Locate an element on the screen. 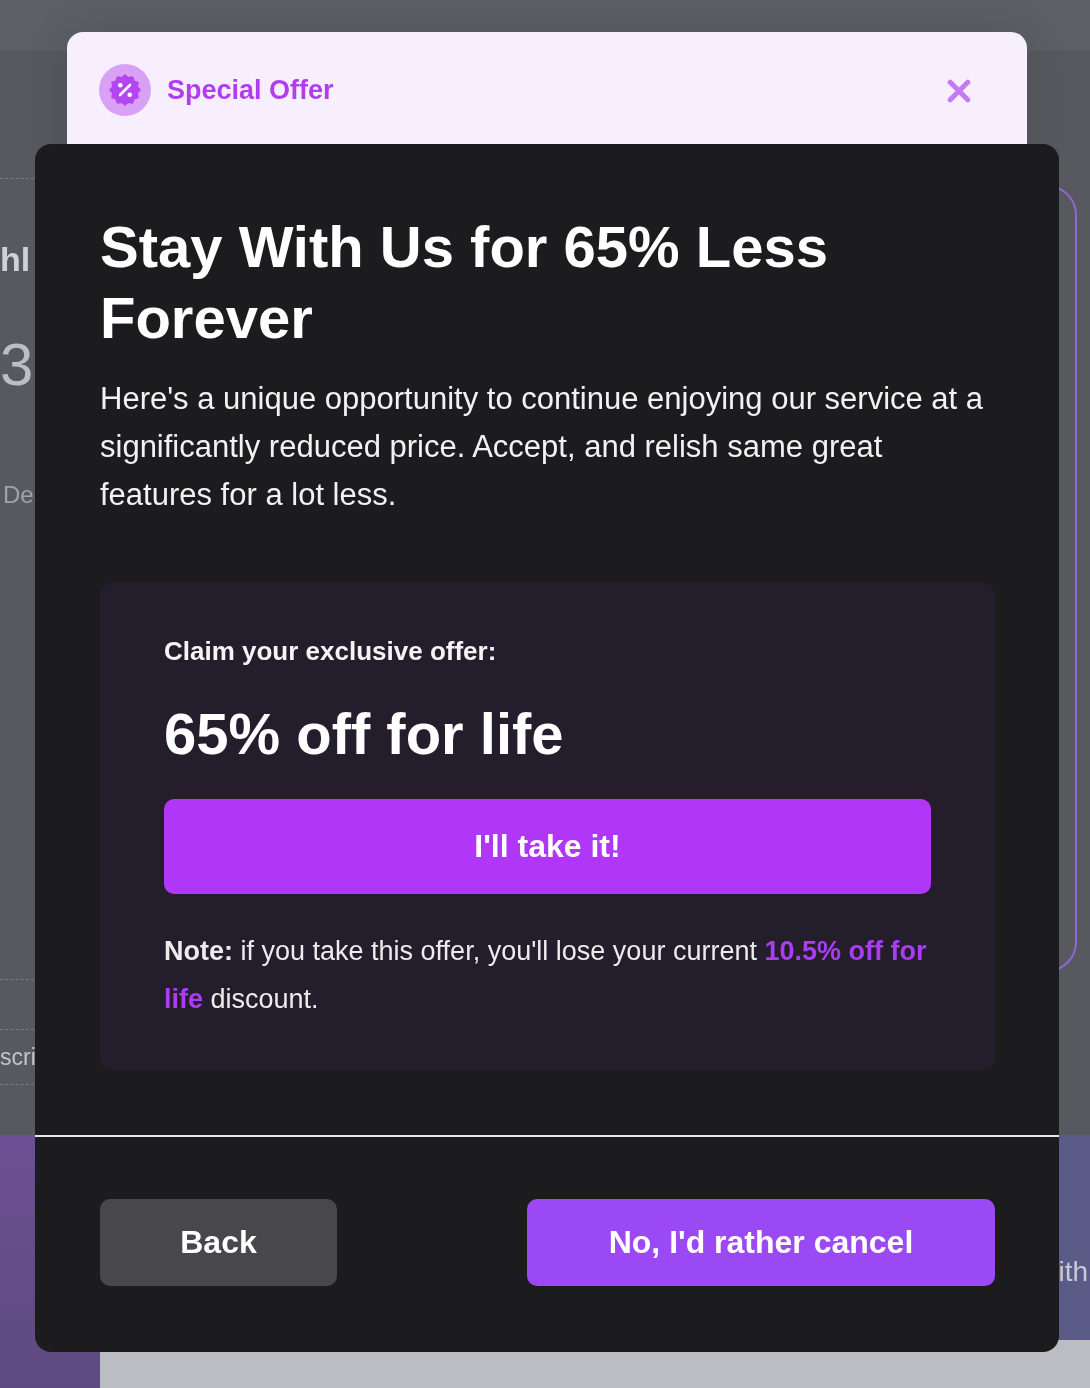  dialog-title: Special Offer is located at coordinates (250, 90).